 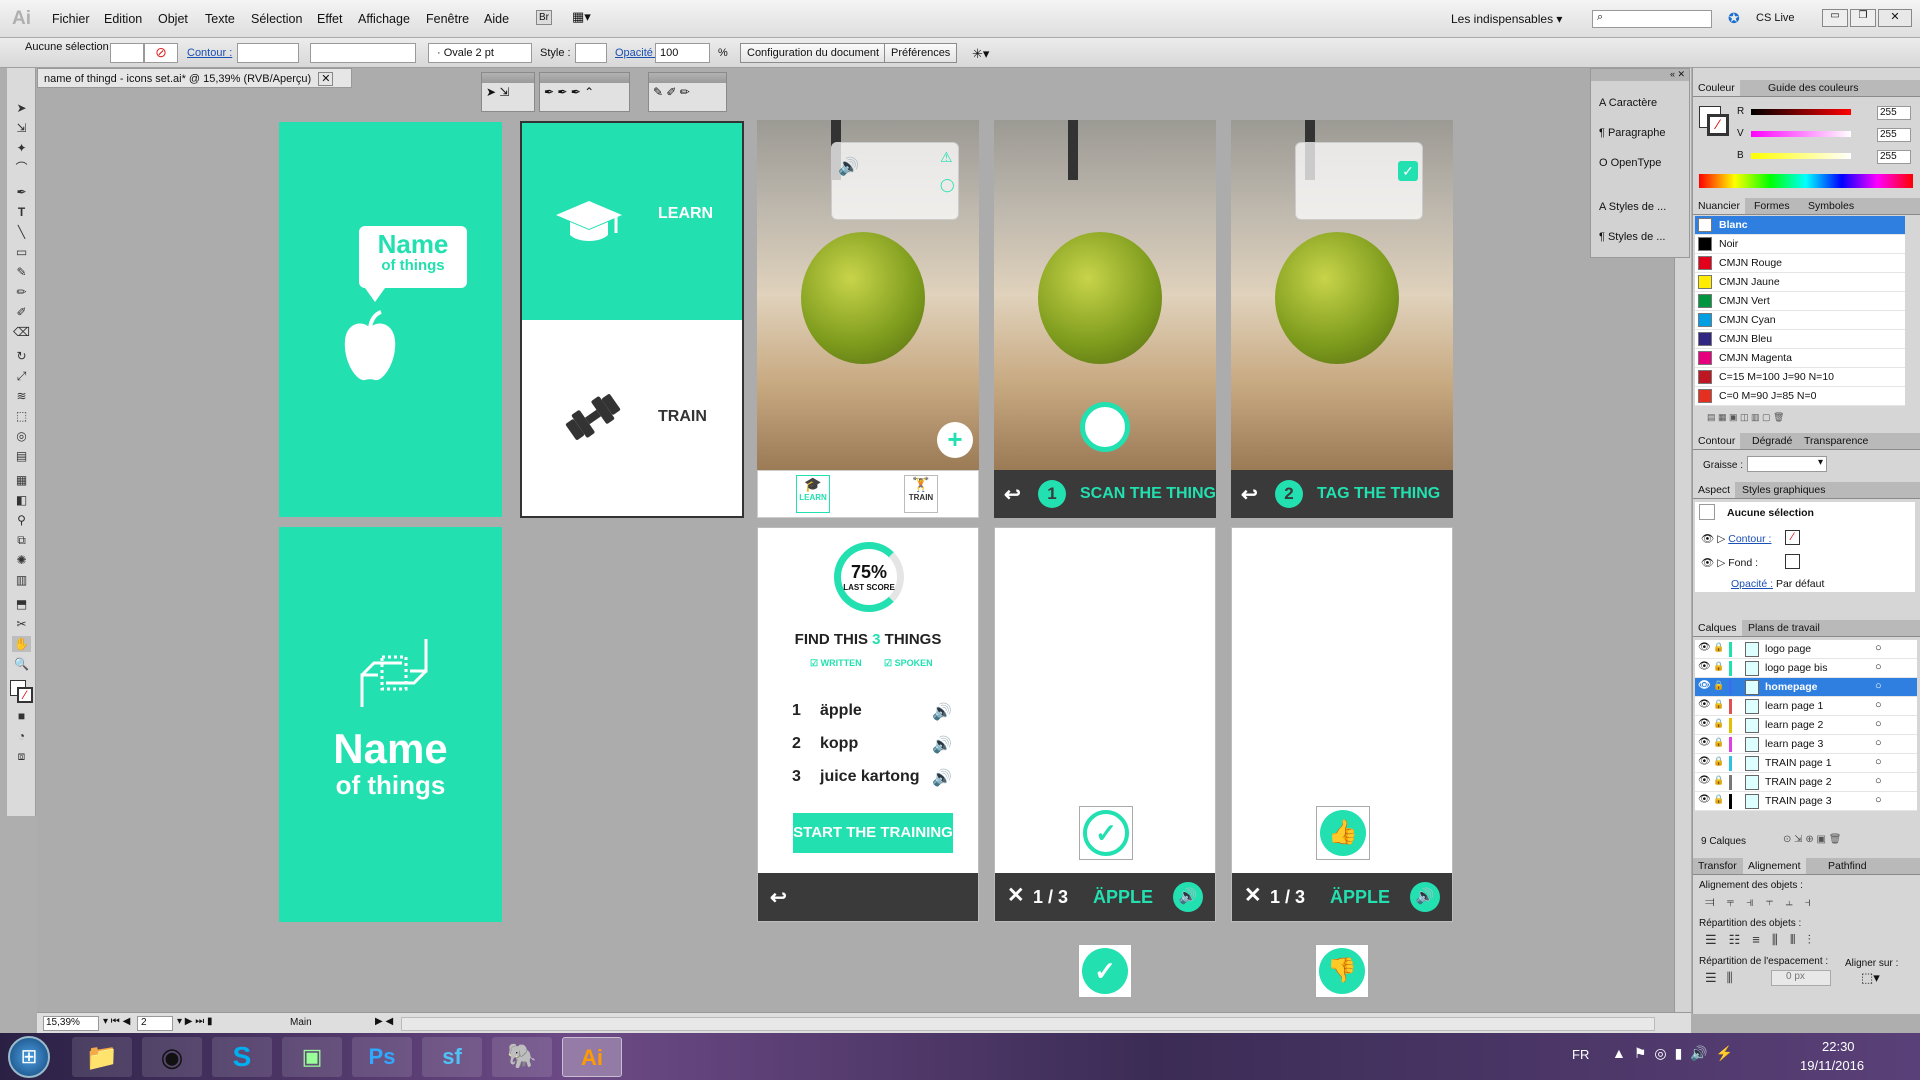 I want to click on tab-symboles: Symboles, so click(x=1831, y=206).